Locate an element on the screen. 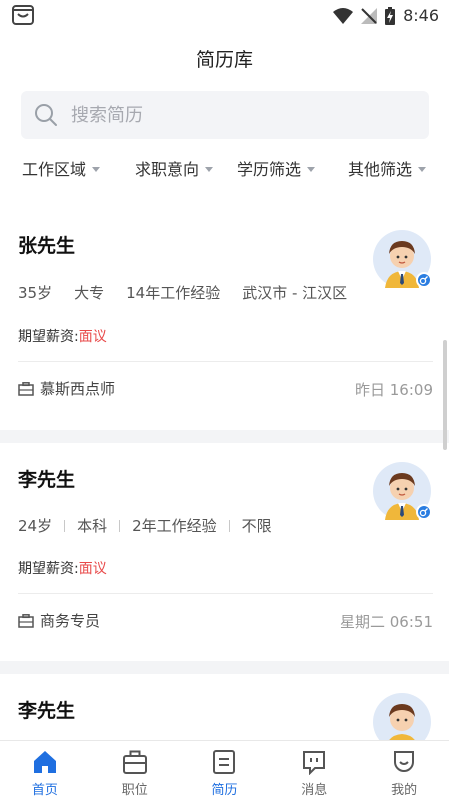 This screenshot has width=449, height=804. candidate-education: 本科 is located at coordinates (92, 526).